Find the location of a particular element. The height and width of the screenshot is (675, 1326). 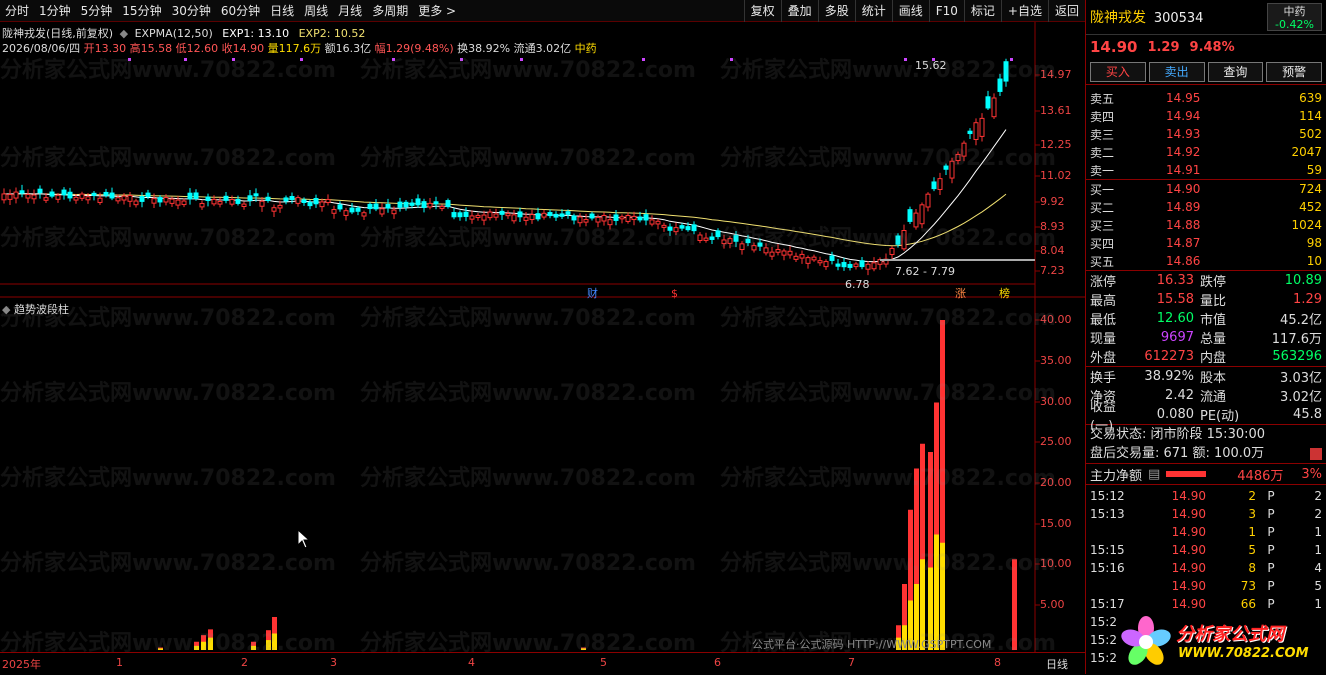

order-book-row: 卖三 14.93 502 is located at coordinates (1206, 134).